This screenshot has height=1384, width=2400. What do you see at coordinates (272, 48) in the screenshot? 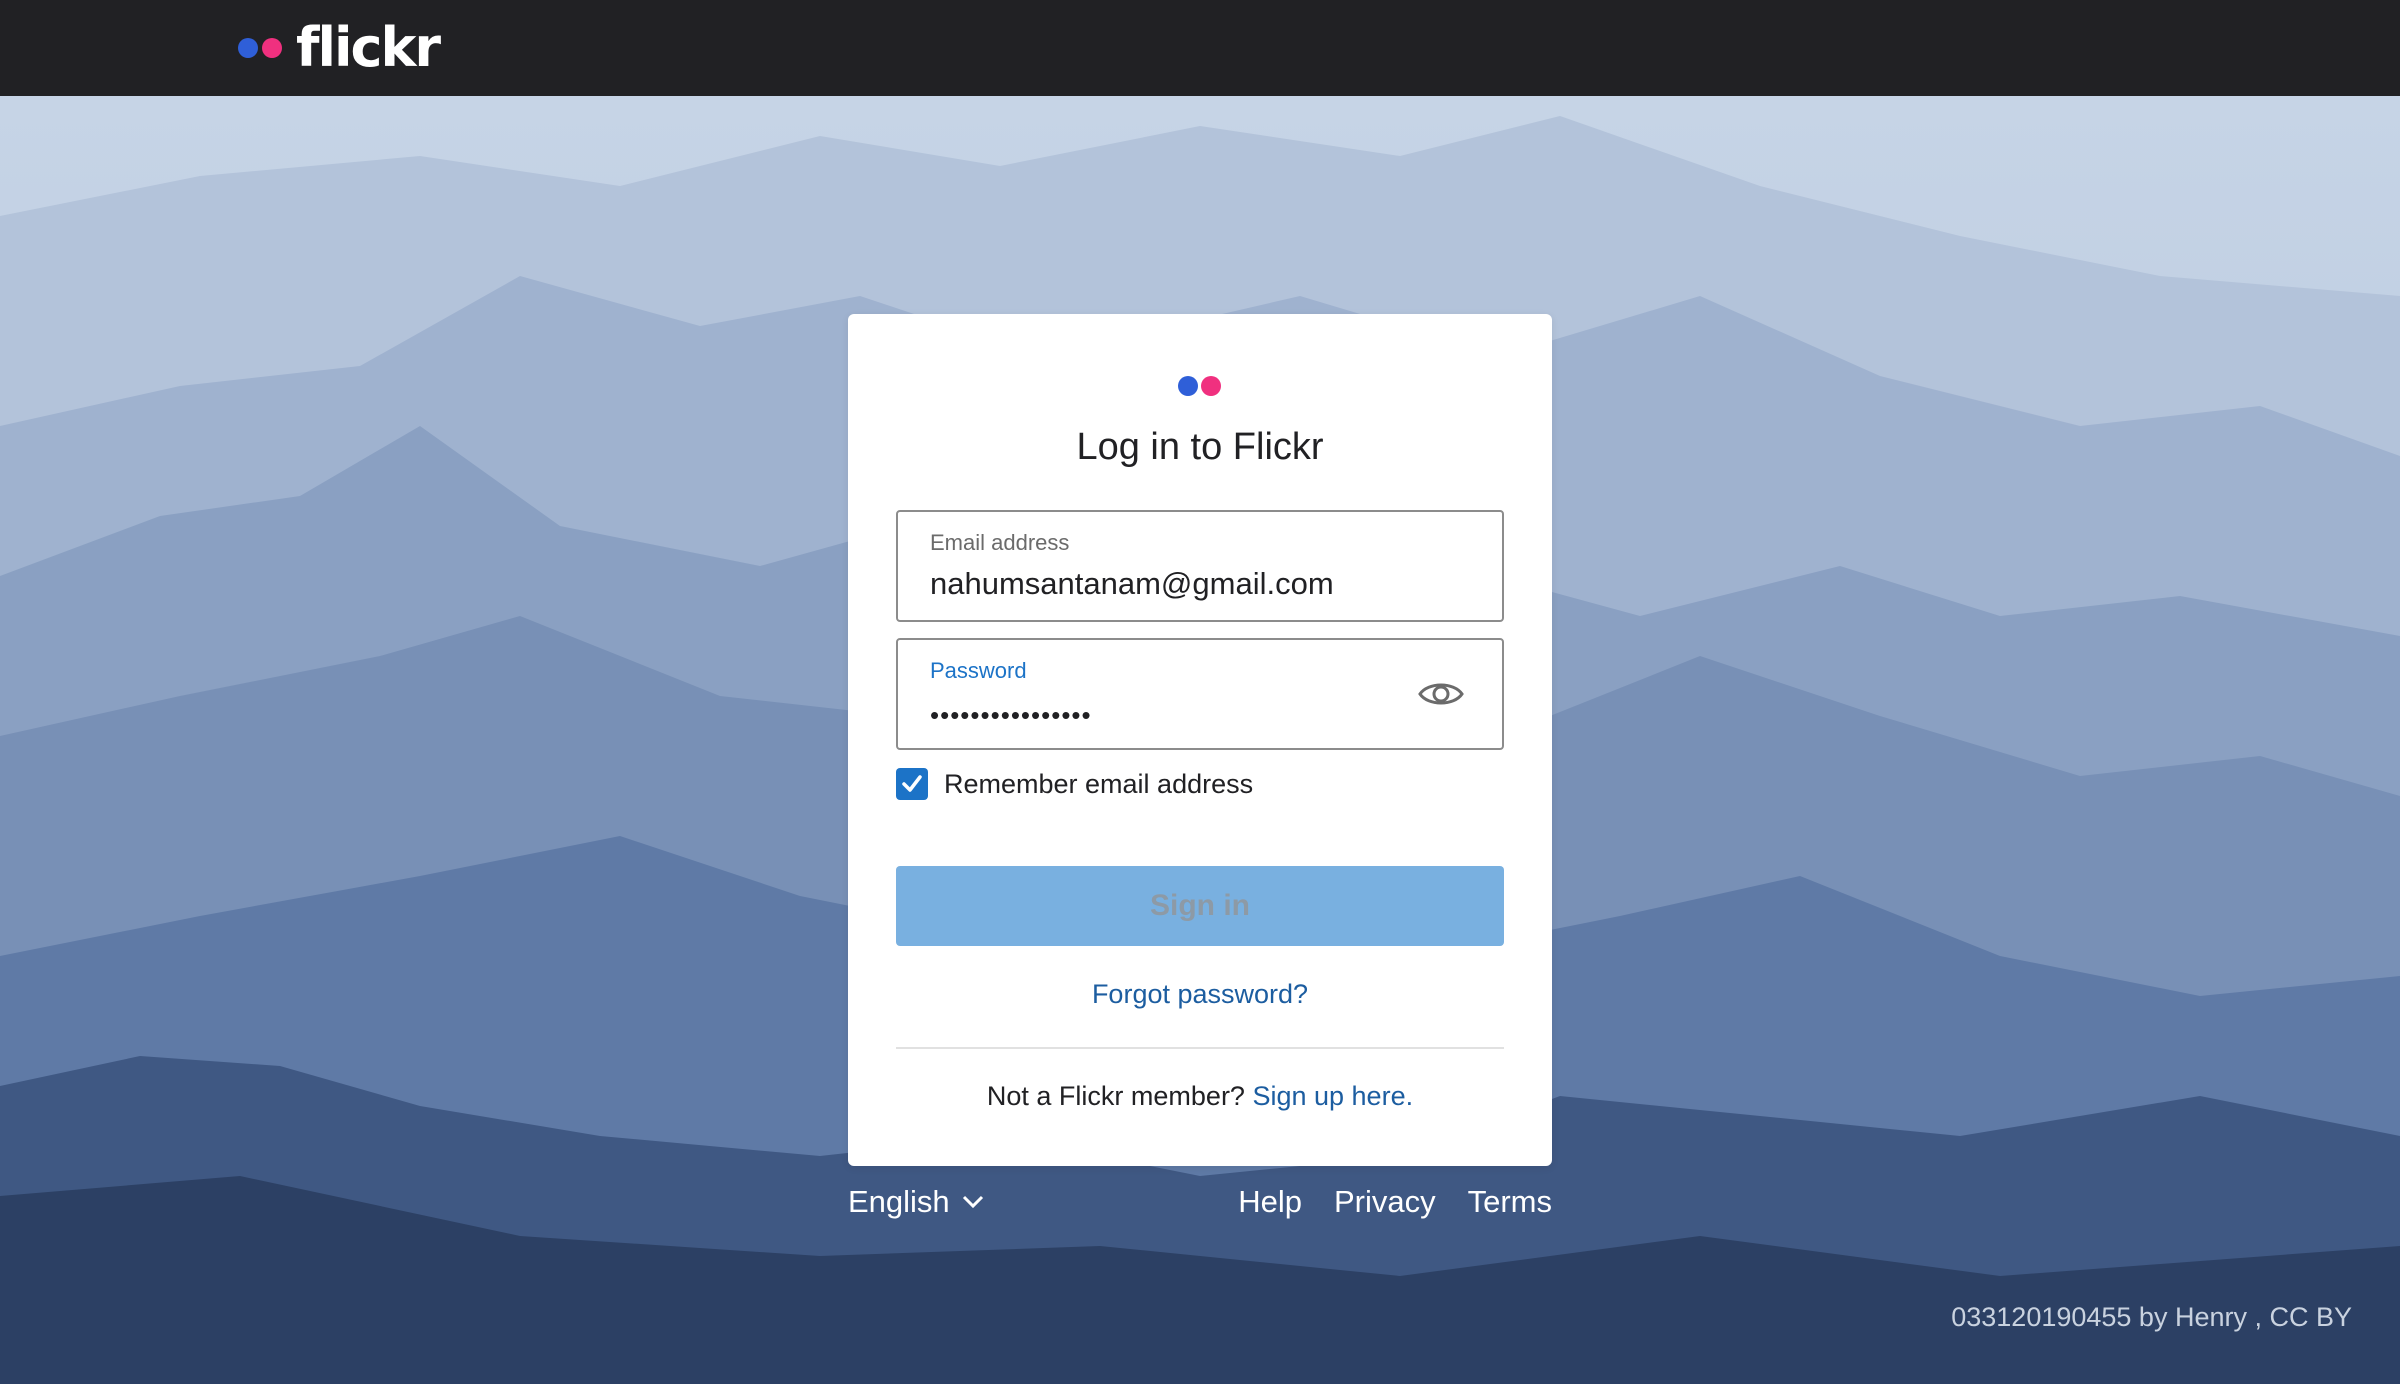
I see `logo-pink-dot` at bounding box center [272, 48].